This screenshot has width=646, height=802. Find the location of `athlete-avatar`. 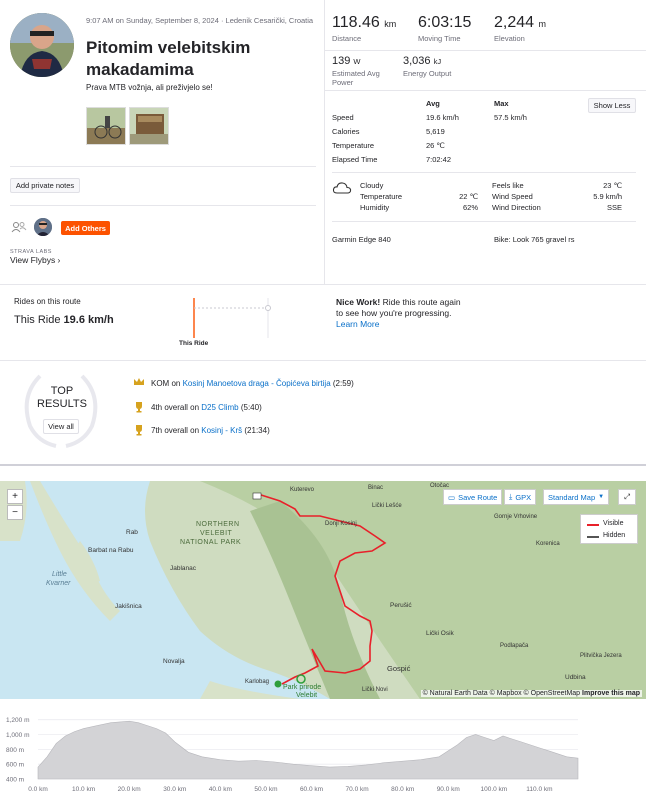

athlete-avatar is located at coordinates (42, 45).